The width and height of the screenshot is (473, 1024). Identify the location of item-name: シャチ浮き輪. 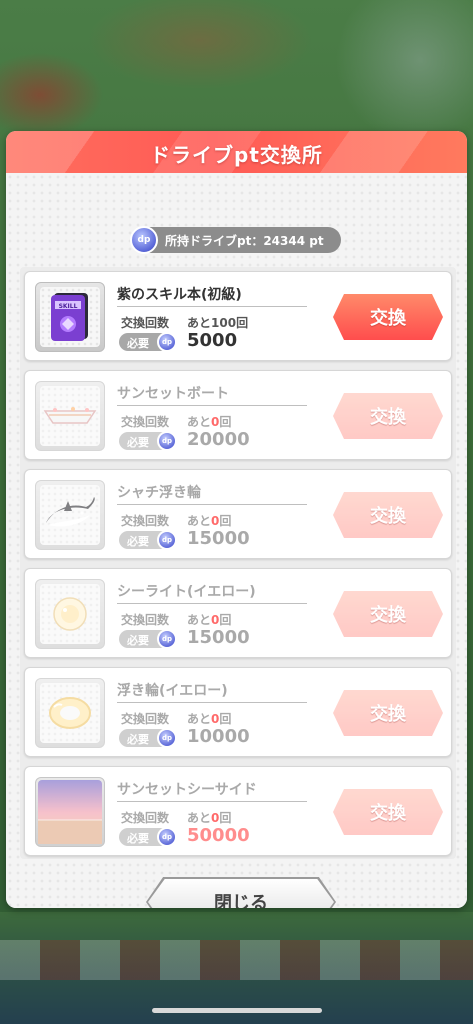
(159, 493).